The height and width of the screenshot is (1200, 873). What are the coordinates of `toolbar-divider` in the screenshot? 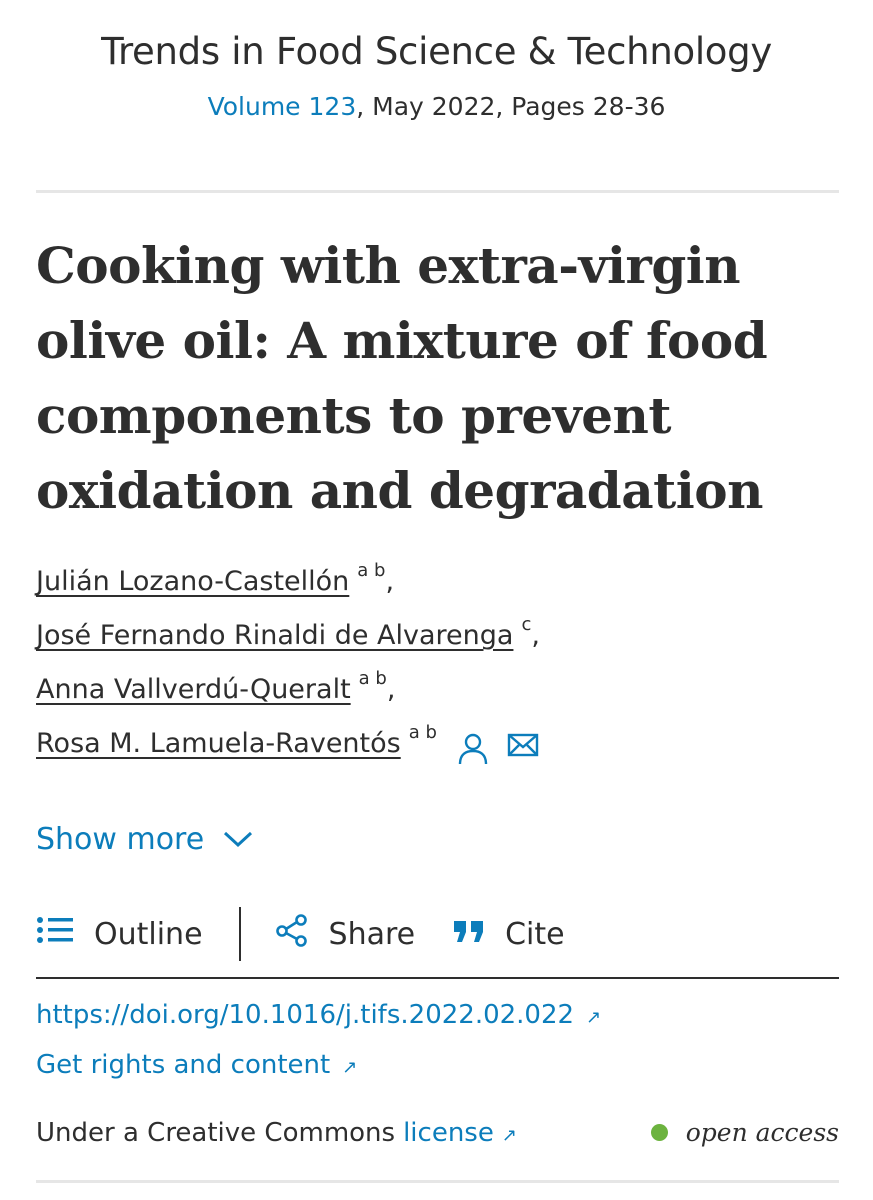 It's located at (239, 934).